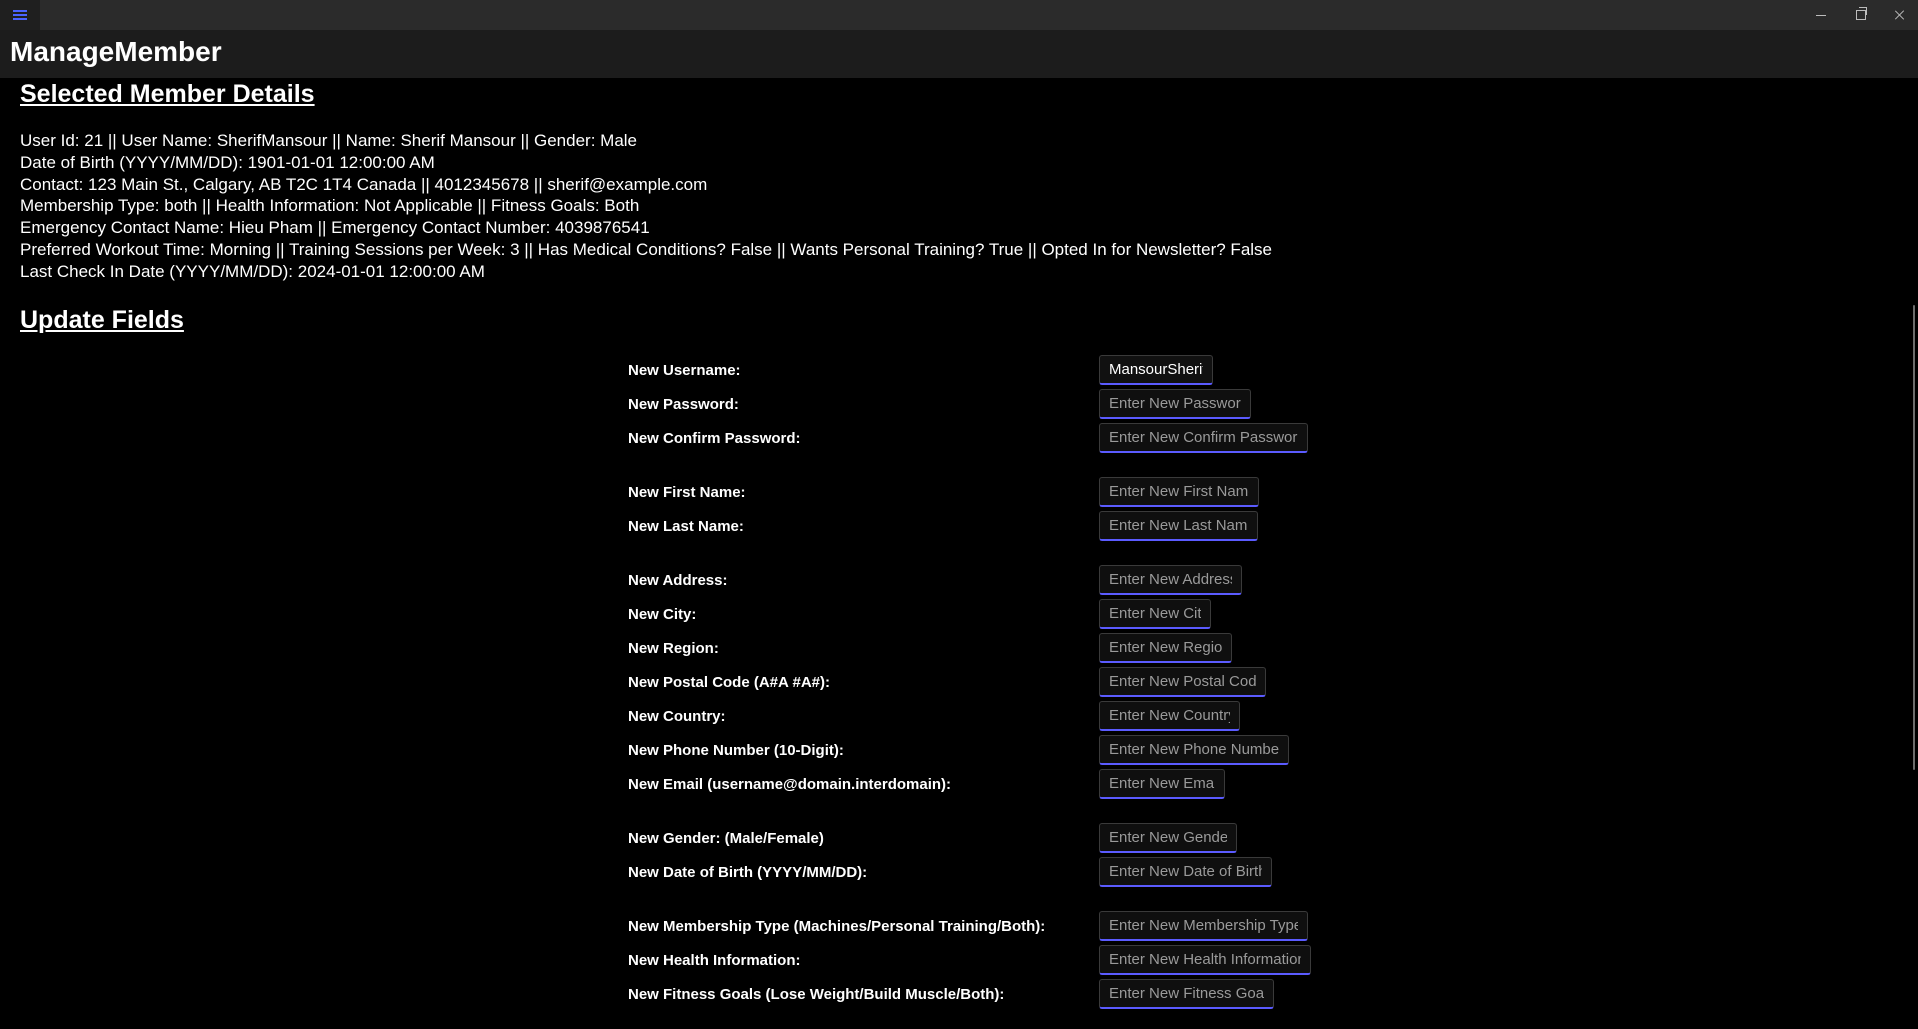 This screenshot has height=1029, width=1918. Describe the element at coordinates (714, 960) in the screenshot. I see `health-information-label: New Health Information:` at that location.